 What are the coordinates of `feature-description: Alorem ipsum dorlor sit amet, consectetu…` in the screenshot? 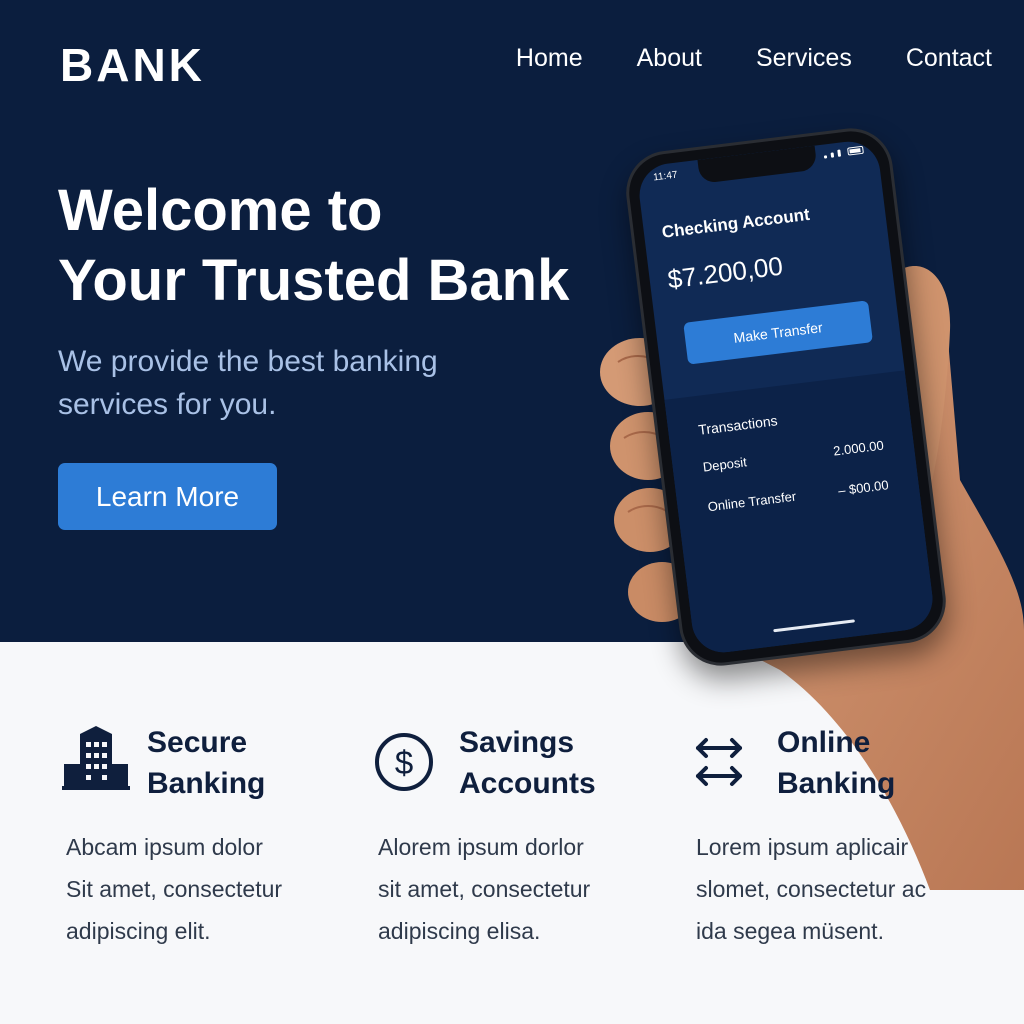 It's located at (523, 889).